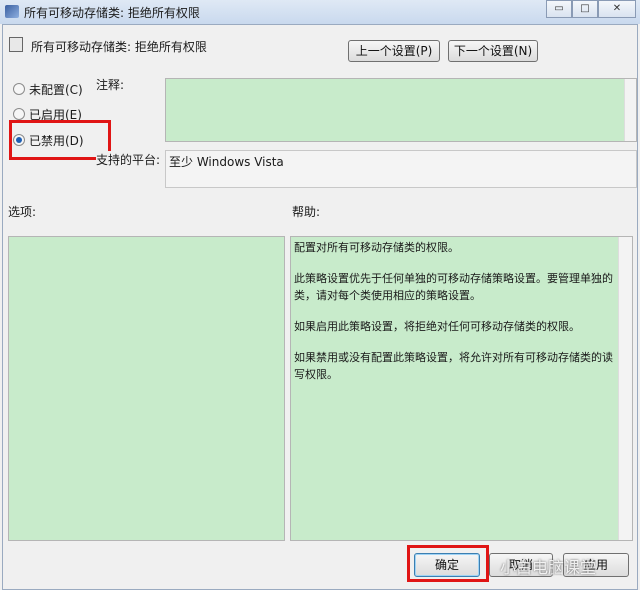 The height and width of the screenshot is (590, 640). What do you see at coordinates (19, 114) in the screenshot?
I see `radio-enabled` at bounding box center [19, 114].